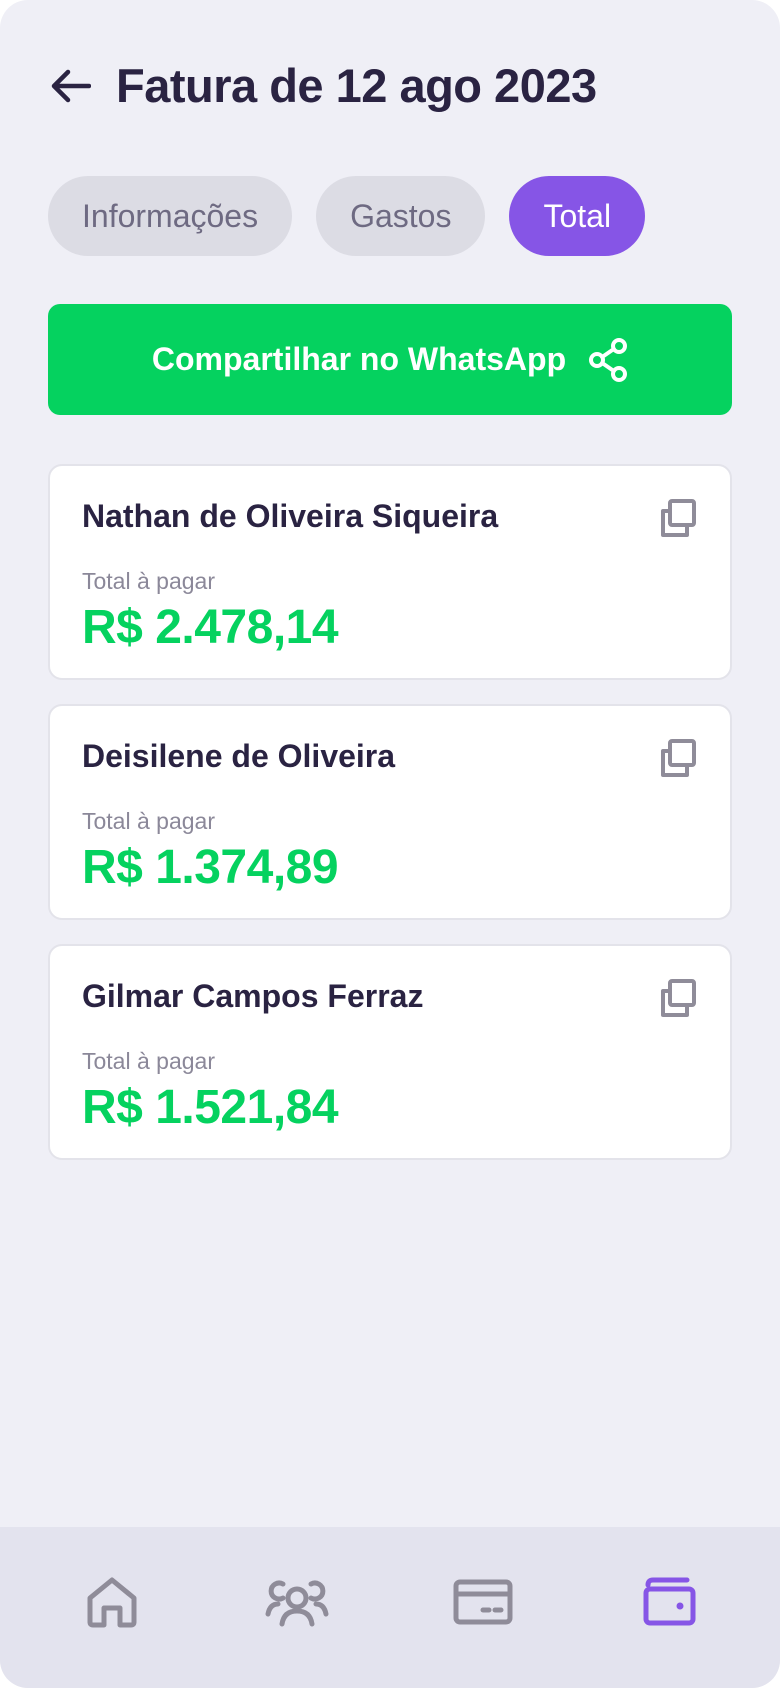 This screenshot has width=780, height=1688. What do you see at coordinates (170, 216) in the screenshot?
I see `tab-informacoes: Informações` at bounding box center [170, 216].